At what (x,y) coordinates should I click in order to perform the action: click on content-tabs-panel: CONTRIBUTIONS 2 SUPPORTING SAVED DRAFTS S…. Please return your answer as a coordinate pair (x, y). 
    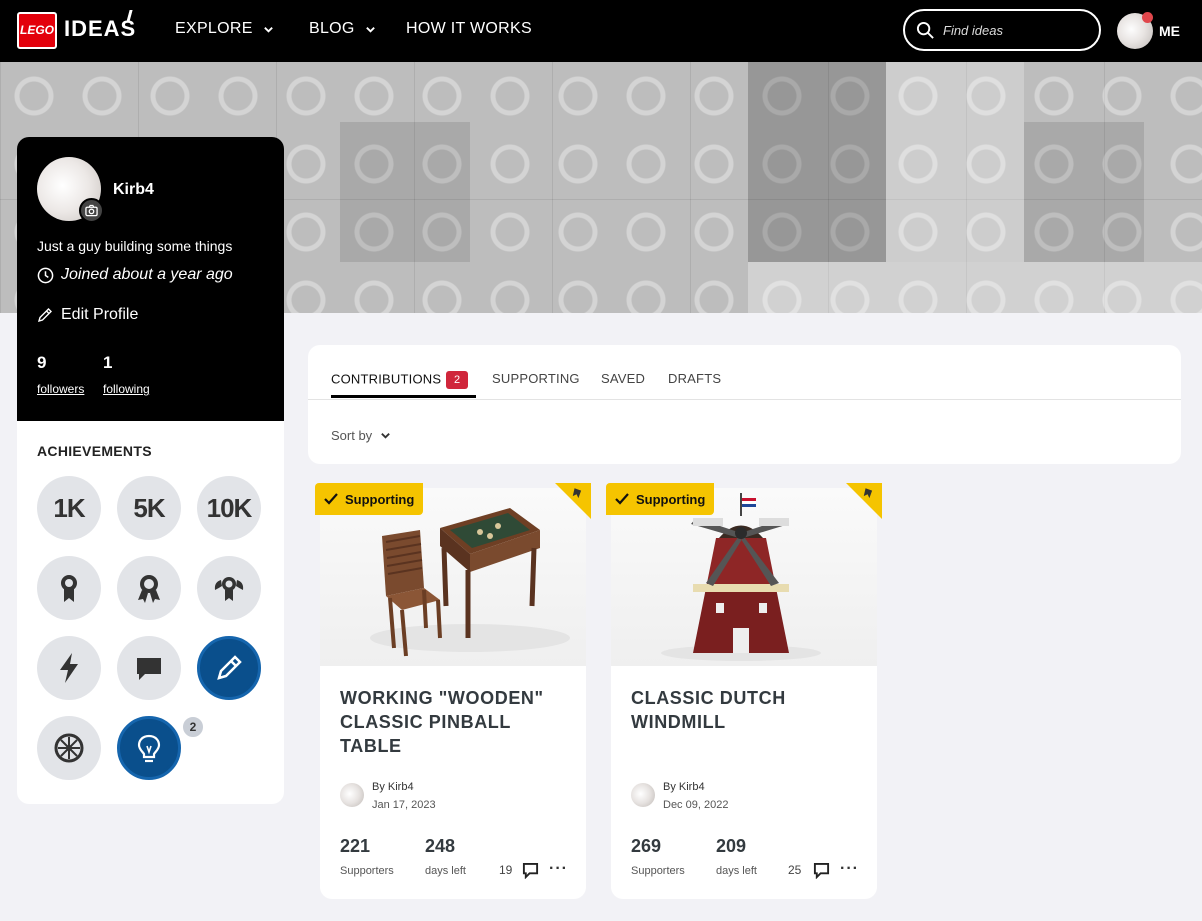
    Looking at the image, I should click on (744, 404).